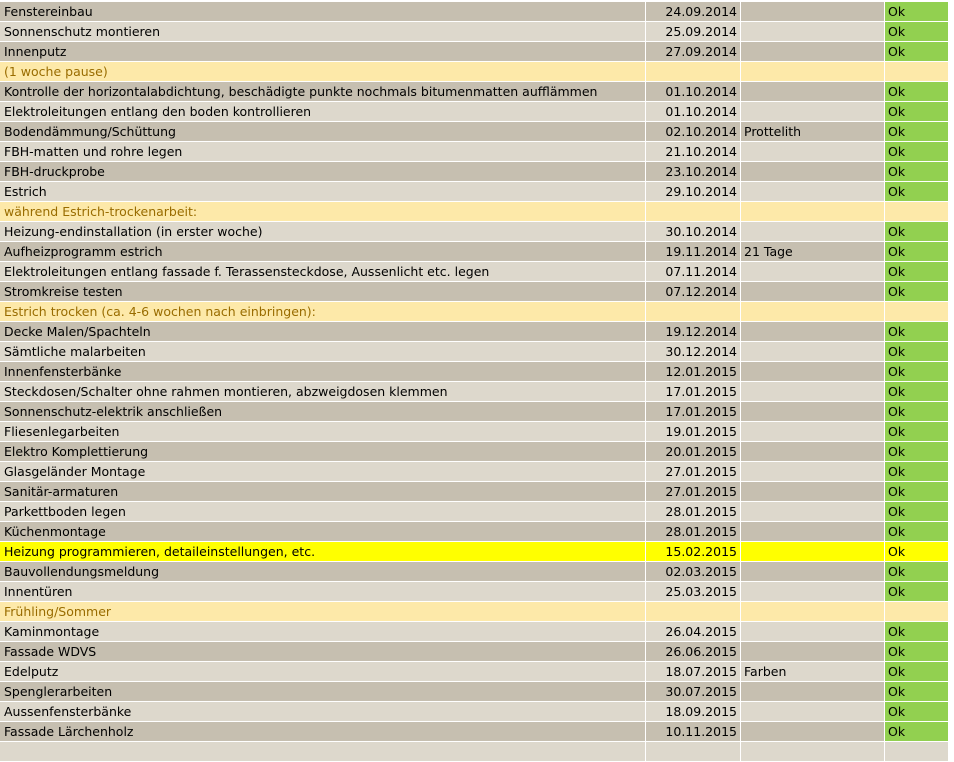 The height and width of the screenshot is (762, 954). I want to click on section-row: Frühling/Sommer, so click(477, 612).